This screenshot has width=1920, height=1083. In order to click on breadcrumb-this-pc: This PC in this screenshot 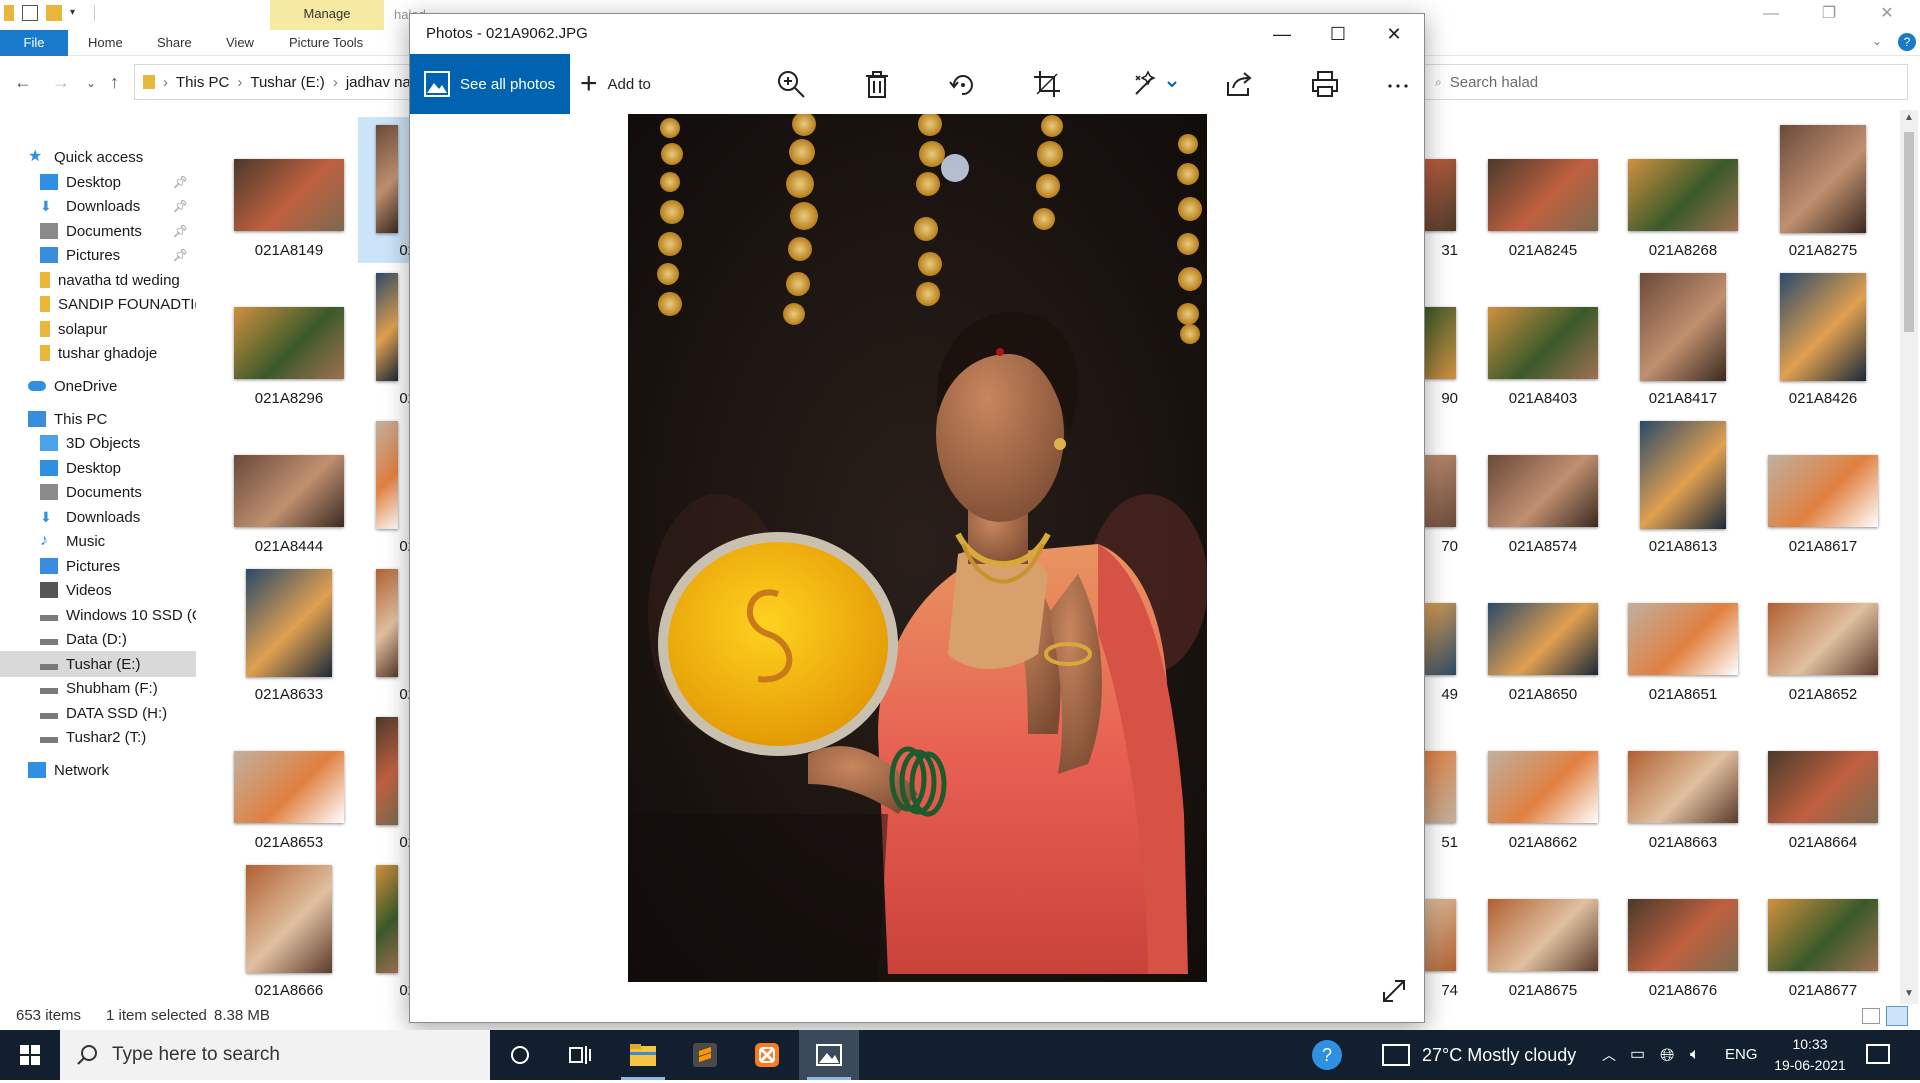, I will do `click(202, 82)`.